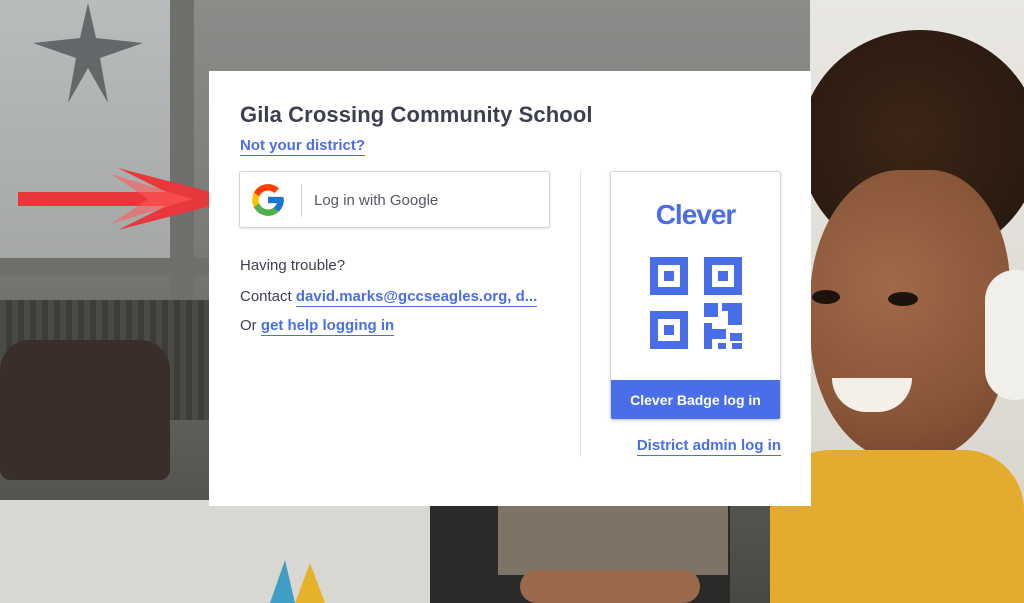 Image resolution: width=1024 pixels, height=603 pixels. I want to click on clever-badge-card: Clever Clever Badge log in, so click(695, 295).